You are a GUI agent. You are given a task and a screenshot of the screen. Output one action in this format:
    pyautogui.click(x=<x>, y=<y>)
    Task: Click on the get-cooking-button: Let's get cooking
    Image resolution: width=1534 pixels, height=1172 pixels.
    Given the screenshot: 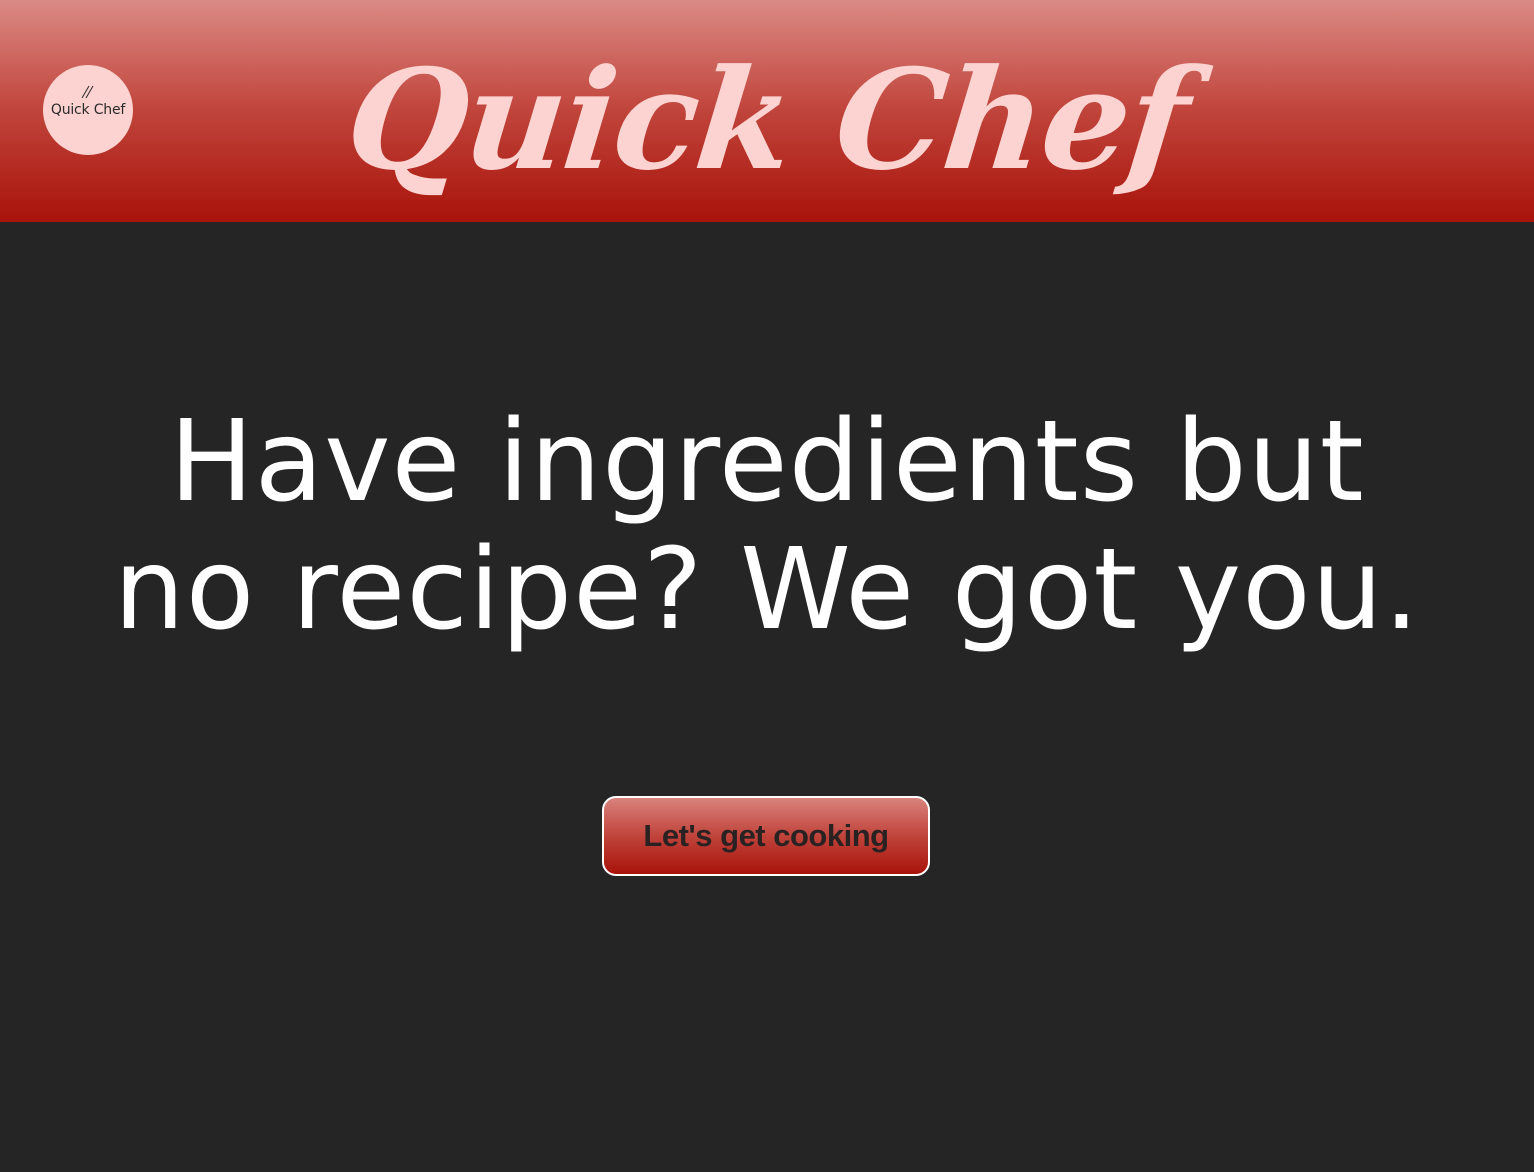 What is the action you would take?
    pyautogui.click(x=766, y=836)
    